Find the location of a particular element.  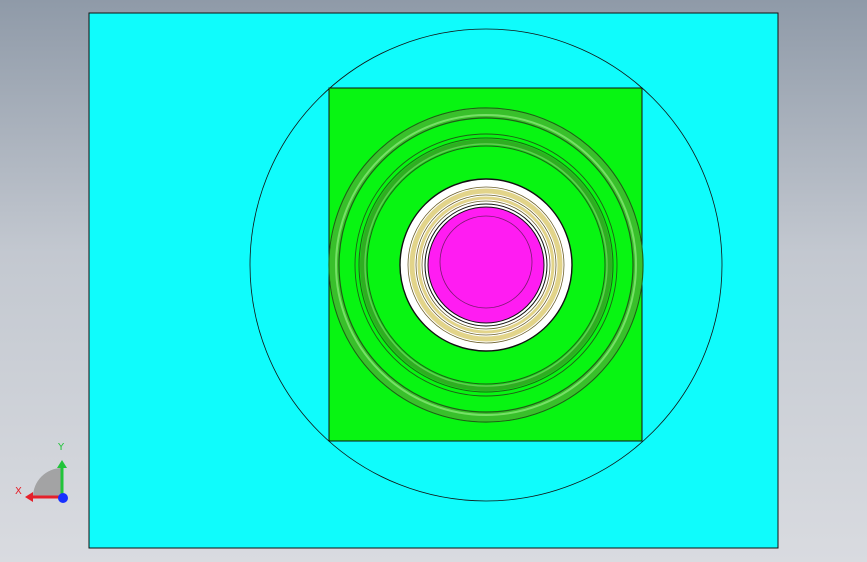

y-axis-label: Y is located at coordinates (61, 447).